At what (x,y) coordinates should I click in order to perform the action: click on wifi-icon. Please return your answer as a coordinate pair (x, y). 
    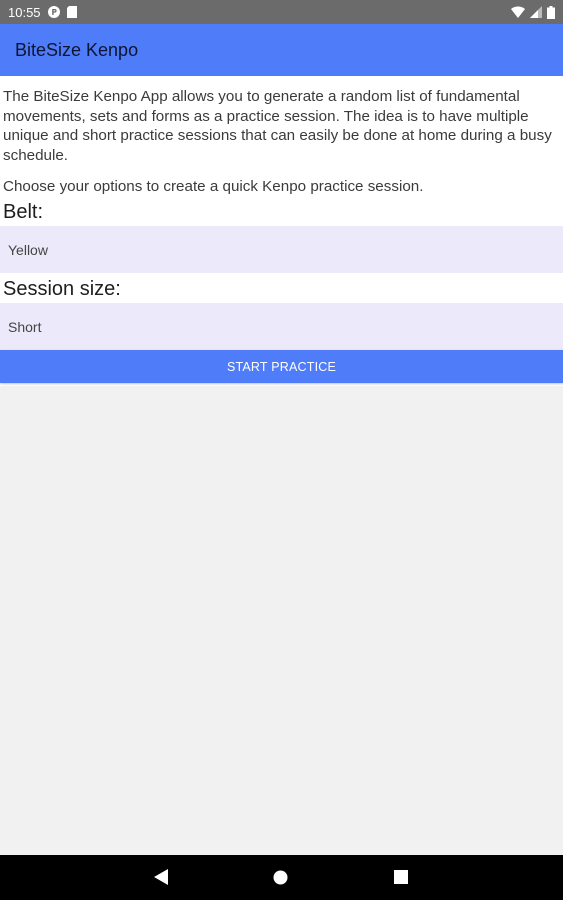
    Looking at the image, I should click on (518, 12).